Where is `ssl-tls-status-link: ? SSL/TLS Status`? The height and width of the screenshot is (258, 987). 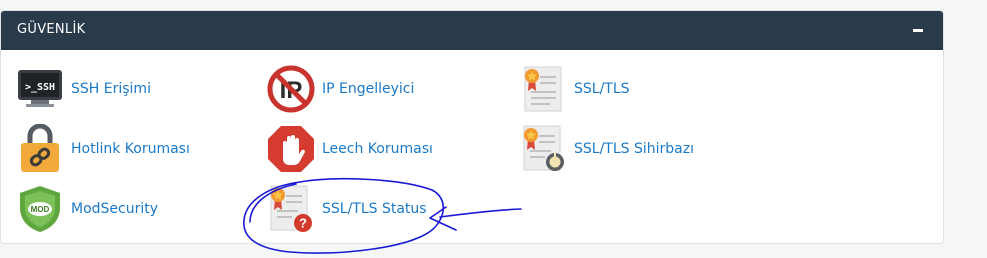 ssl-tls-status-link: ? SSL/TLS Status is located at coordinates (346, 209).